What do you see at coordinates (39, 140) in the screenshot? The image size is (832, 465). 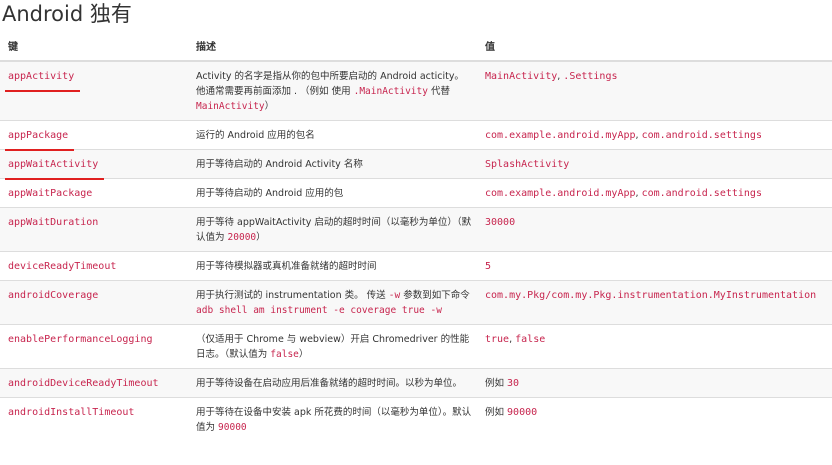 I see `key-appPackage: appPackage` at bounding box center [39, 140].